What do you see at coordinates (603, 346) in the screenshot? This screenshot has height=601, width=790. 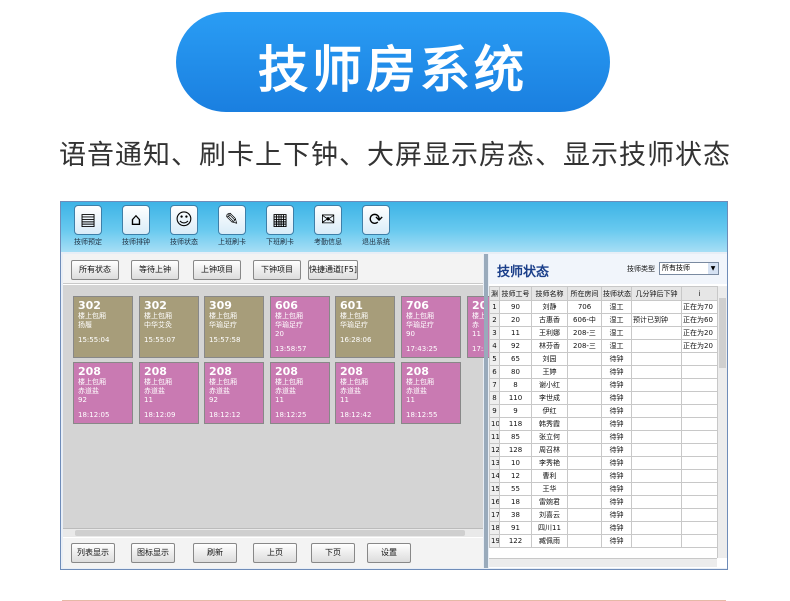 I see `table-row: 4 92 林芬香 208-三 湿工 正在为20` at bounding box center [603, 346].